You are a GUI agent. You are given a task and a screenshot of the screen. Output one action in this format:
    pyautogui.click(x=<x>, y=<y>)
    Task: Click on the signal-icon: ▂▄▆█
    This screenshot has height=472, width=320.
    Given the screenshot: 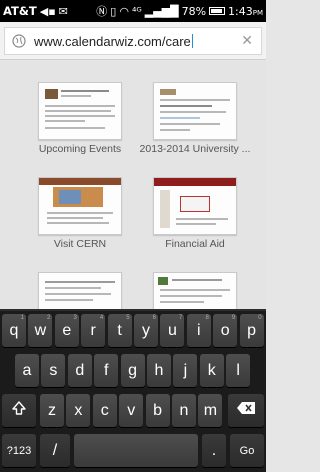 What is the action you would take?
    pyautogui.click(x=161, y=11)
    